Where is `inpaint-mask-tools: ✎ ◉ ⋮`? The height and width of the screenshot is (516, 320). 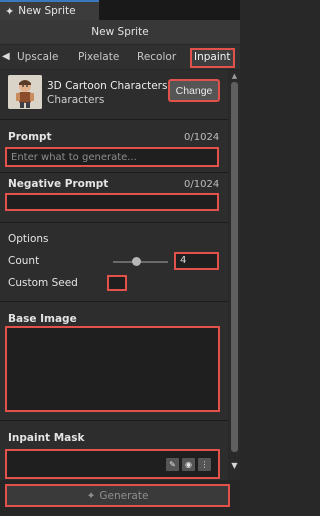
inpaint-mask-tools: ✎ ◉ ⋮ is located at coordinates (188, 464).